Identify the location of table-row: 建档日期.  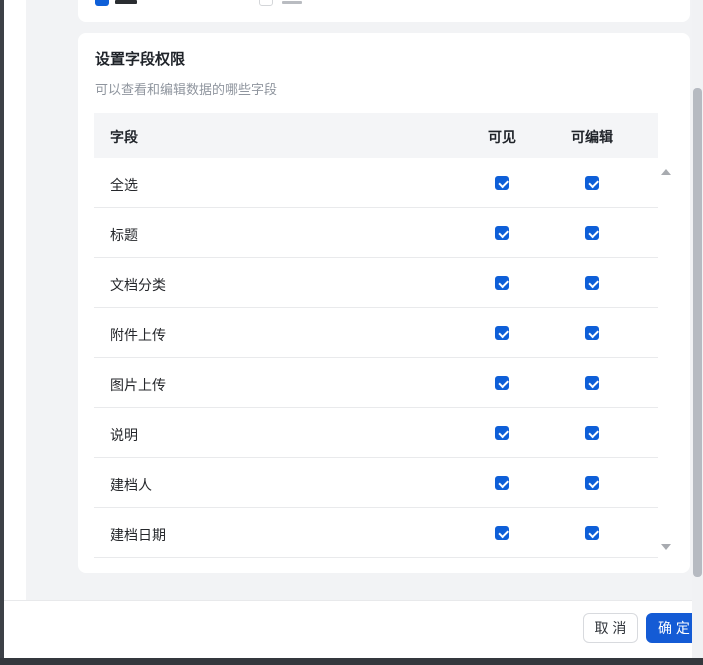
(376, 533).